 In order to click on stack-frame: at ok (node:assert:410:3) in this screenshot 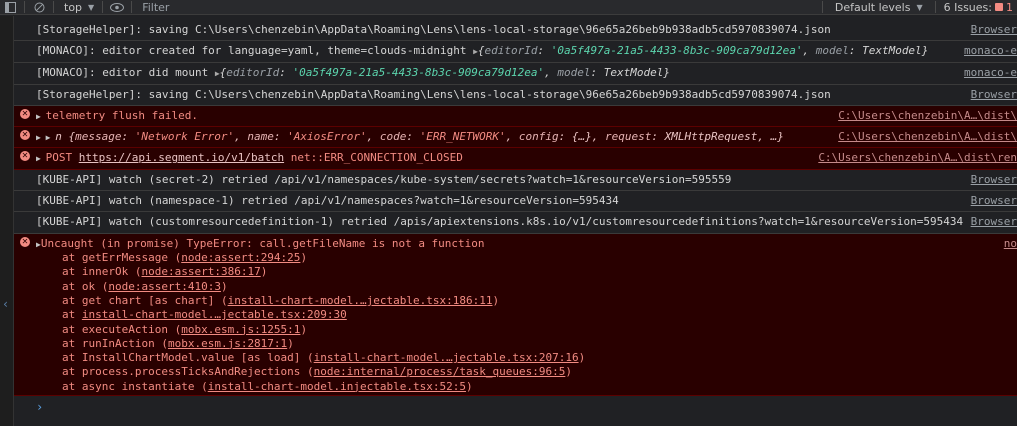, I will do `click(145, 286)`.